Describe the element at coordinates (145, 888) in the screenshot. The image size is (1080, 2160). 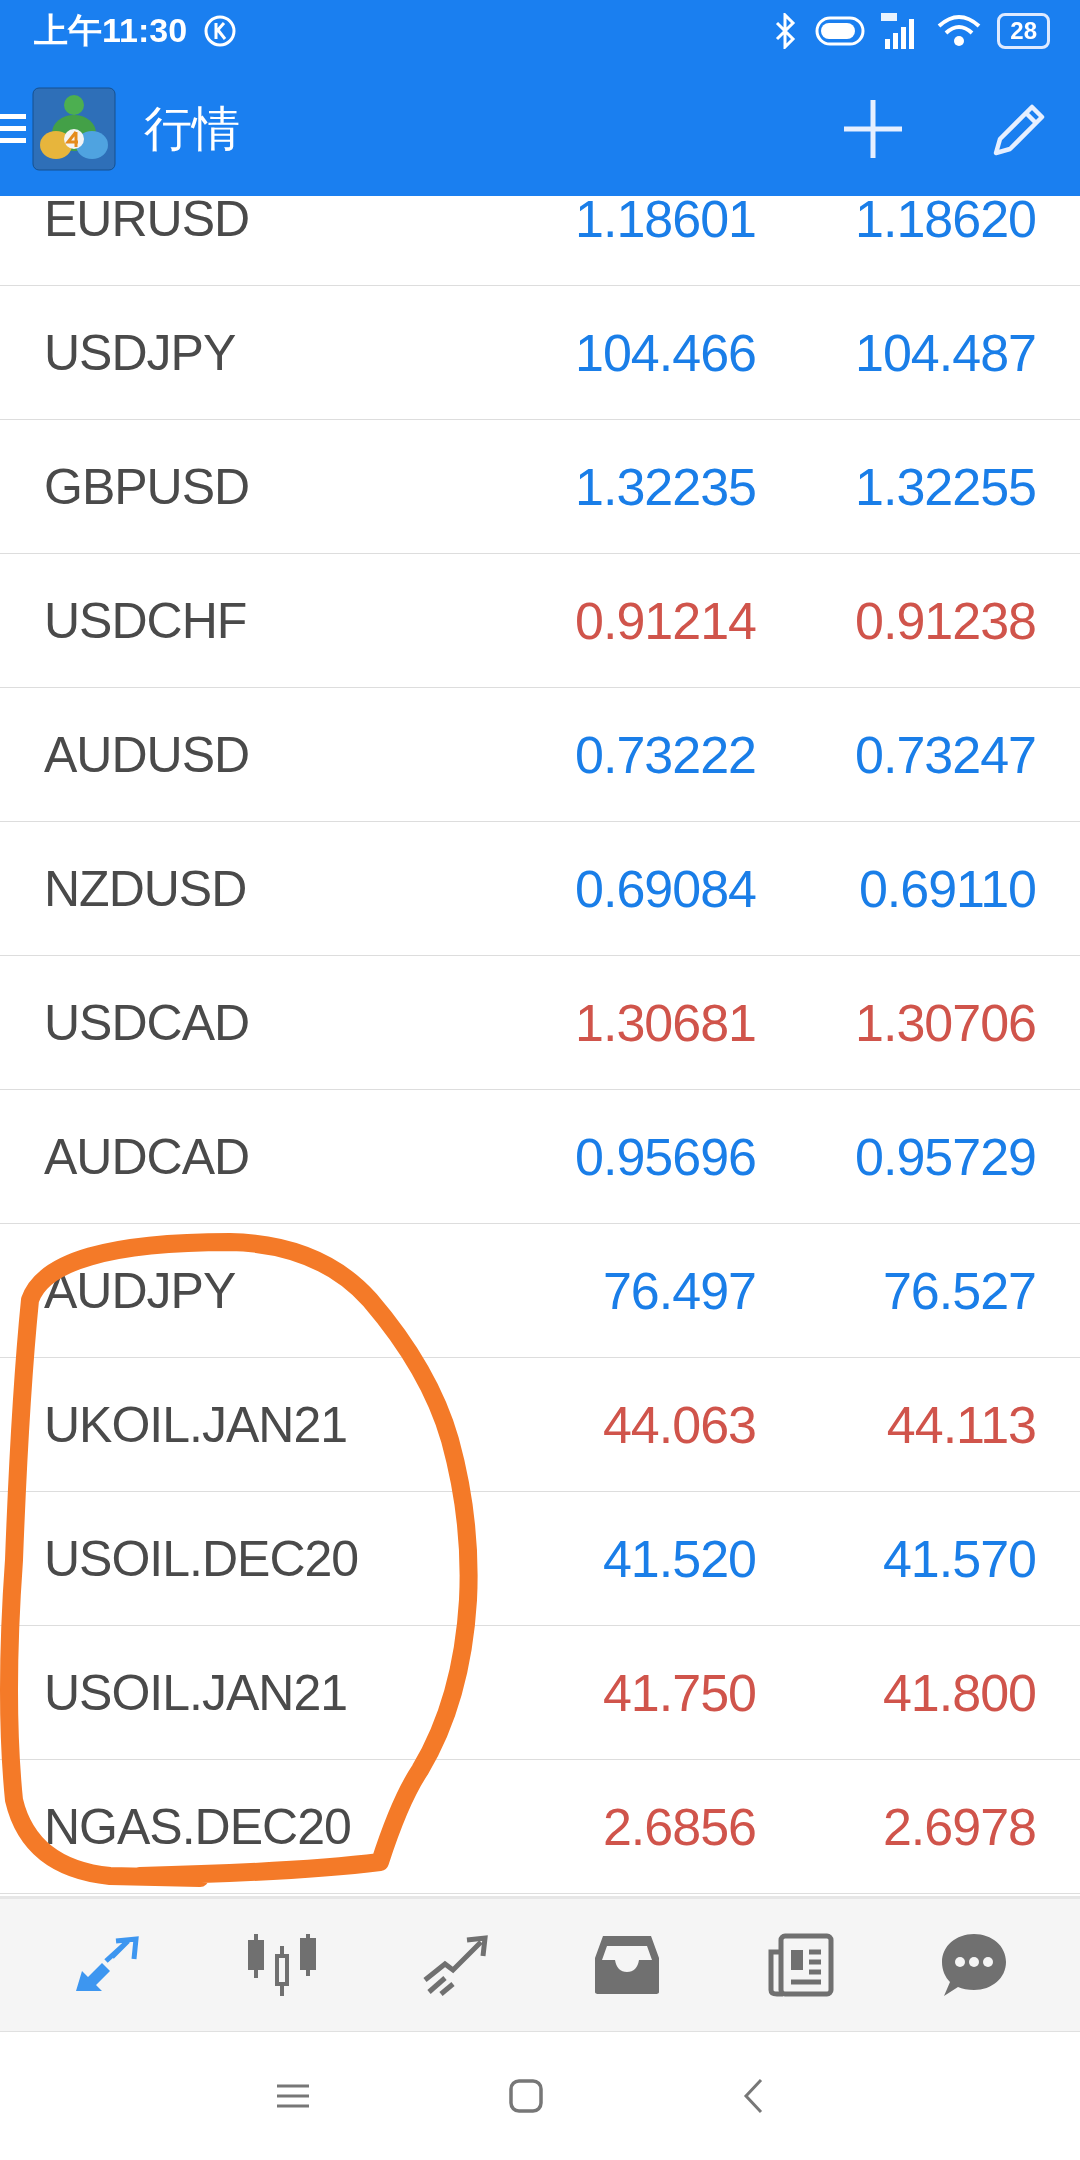
I see `symbol-name: NZDUSD` at that location.